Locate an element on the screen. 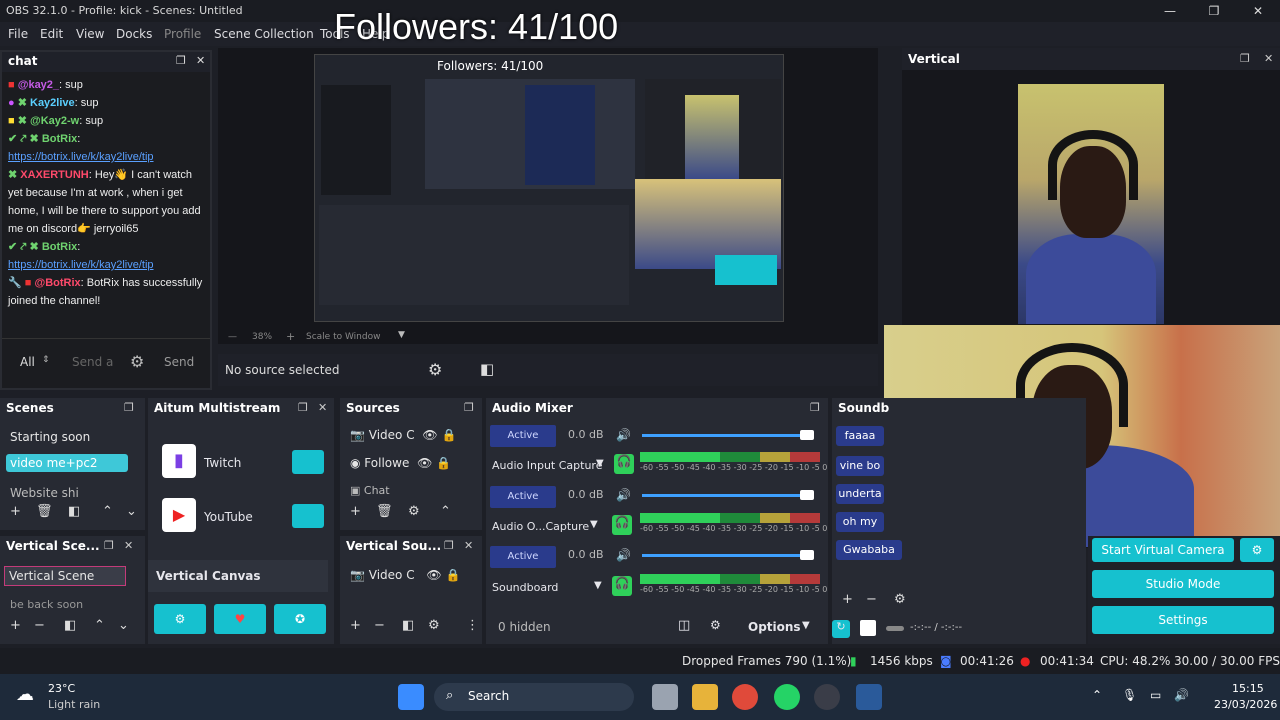  settings-button: Settings is located at coordinates (1183, 620).